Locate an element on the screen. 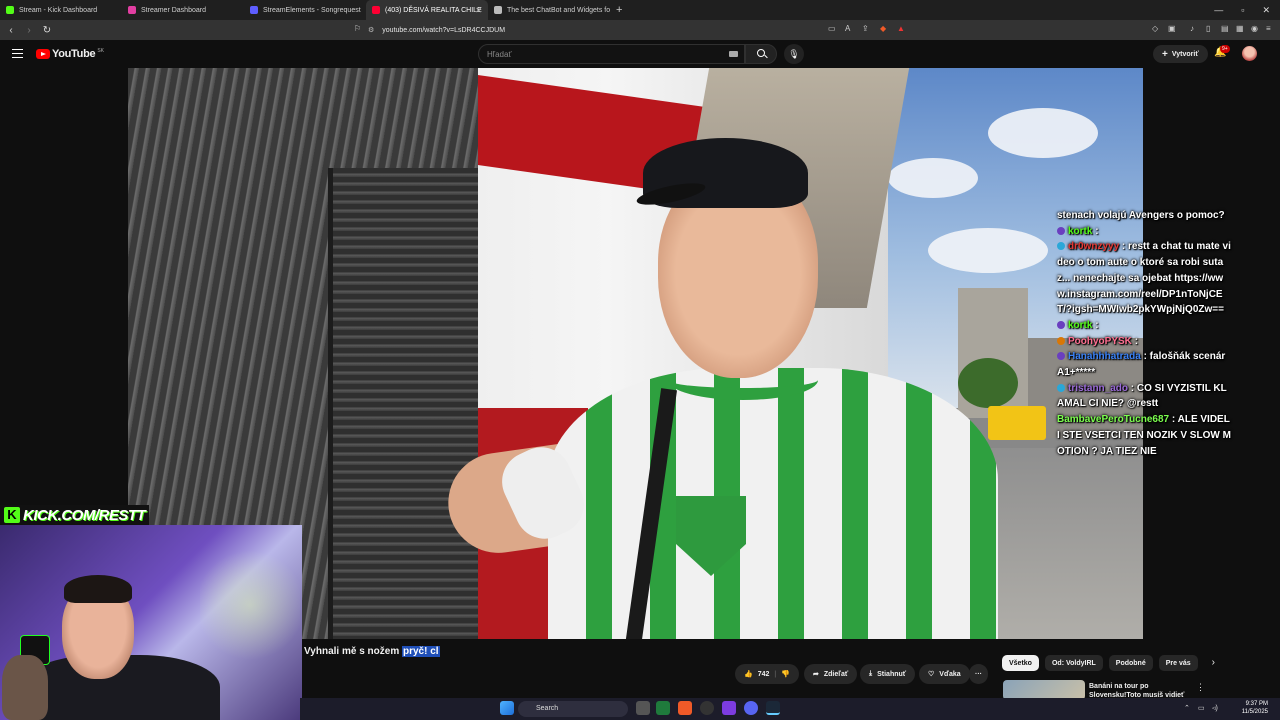  chip-related: Podobné is located at coordinates (1130, 663).